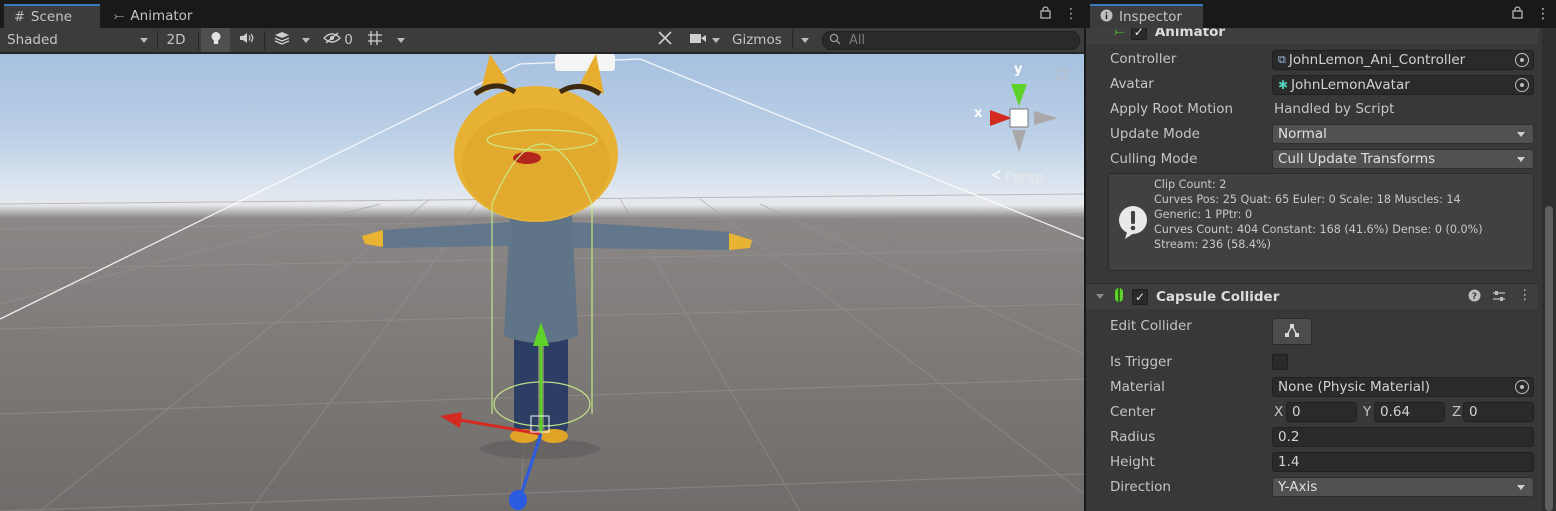 The image size is (1556, 511). I want to click on center-x-field: 0, so click(1321, 412).